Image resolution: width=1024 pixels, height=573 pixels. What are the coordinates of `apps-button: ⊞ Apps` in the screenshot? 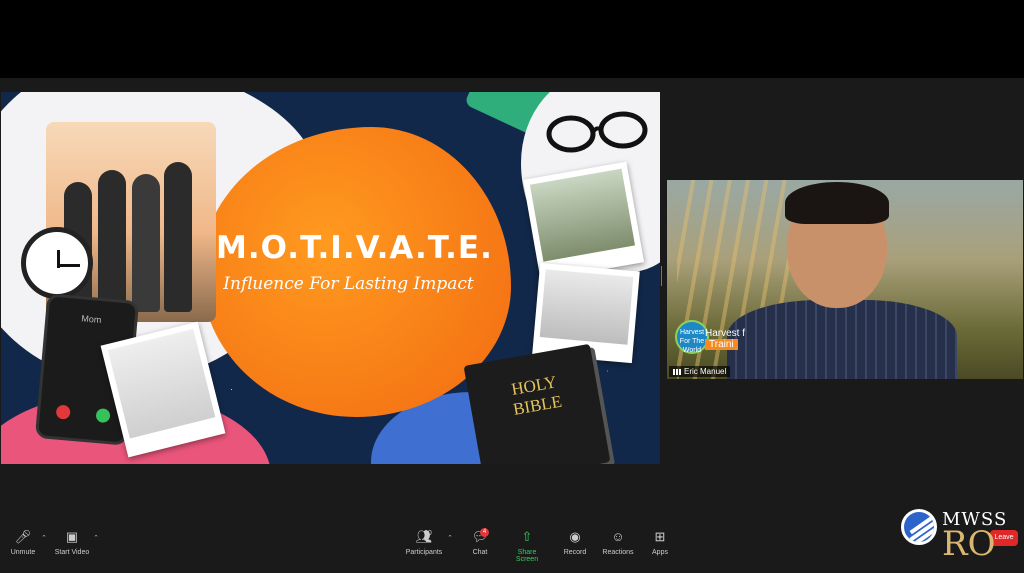 It's located at (660, 542).